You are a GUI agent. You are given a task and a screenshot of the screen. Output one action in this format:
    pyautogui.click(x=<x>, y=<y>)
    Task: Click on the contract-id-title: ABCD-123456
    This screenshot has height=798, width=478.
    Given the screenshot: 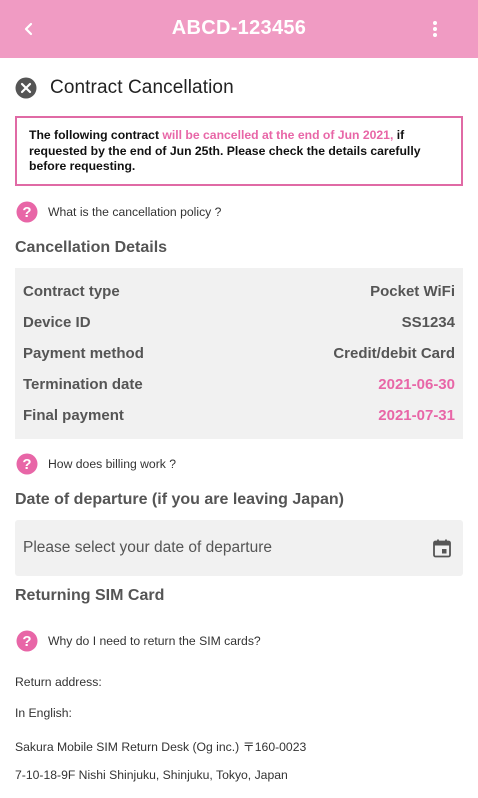 What is the action you would take?
    pyautogui.click(x=239, y=28)
    